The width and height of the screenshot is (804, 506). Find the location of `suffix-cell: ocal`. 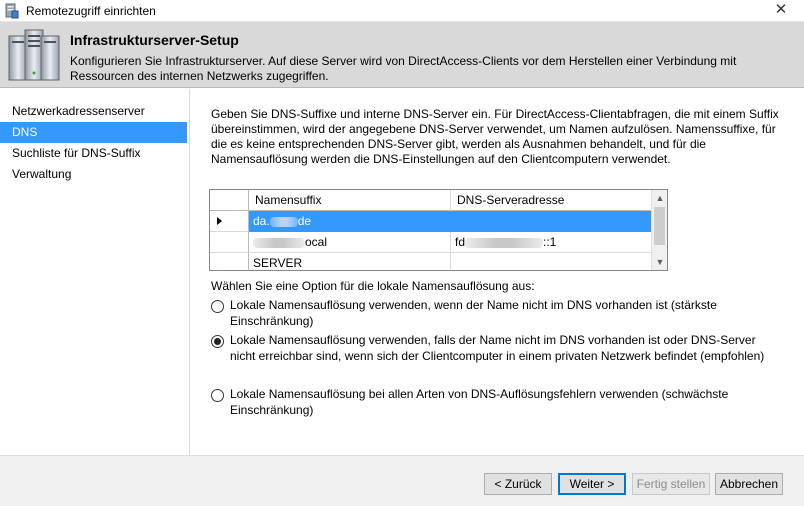

suffix-cell: ocal is located at coordinates (350, 242).